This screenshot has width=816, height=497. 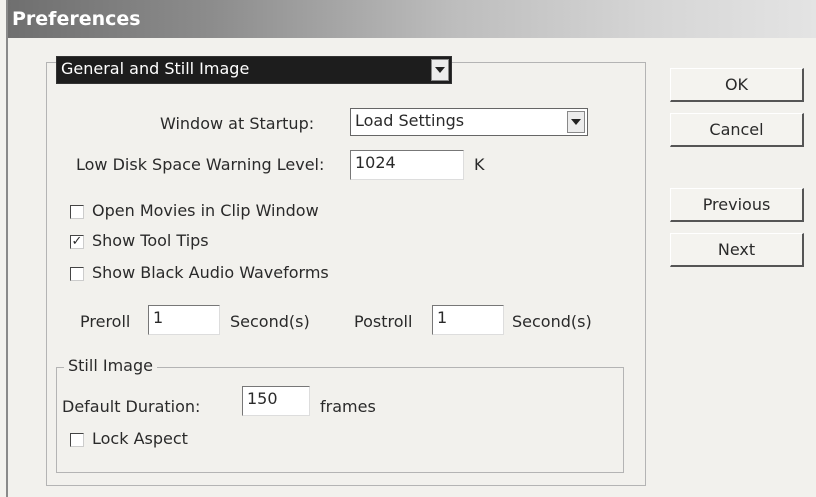 What do you see at coordinates (340, 420) in the screenshot?
I see `still-image-group` at bounding box center [340, 420].